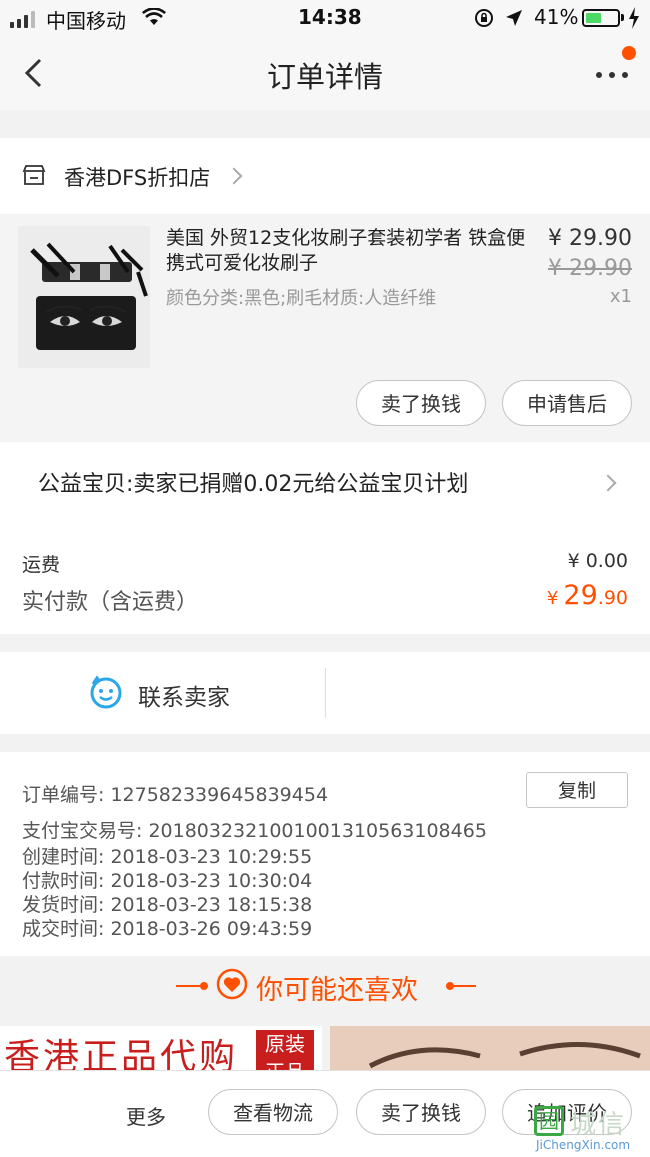 This screenshot has height=1157, width=650. What do you see at coordinates (86, 21) in the screenshot?
I see `carrier-label: 中国移动` at bounding box center [86, 21].